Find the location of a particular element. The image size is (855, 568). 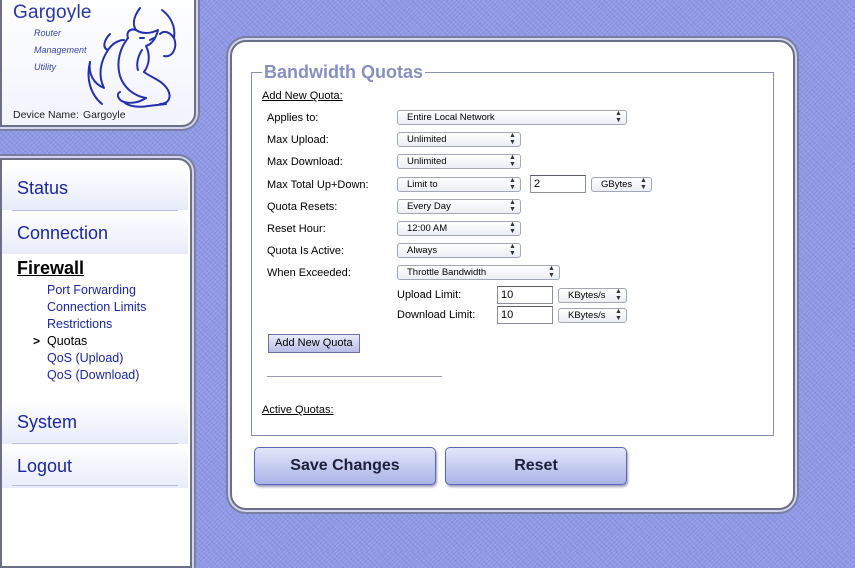

nav-restrictions: Restrictions is located at coordinates (79, 324).